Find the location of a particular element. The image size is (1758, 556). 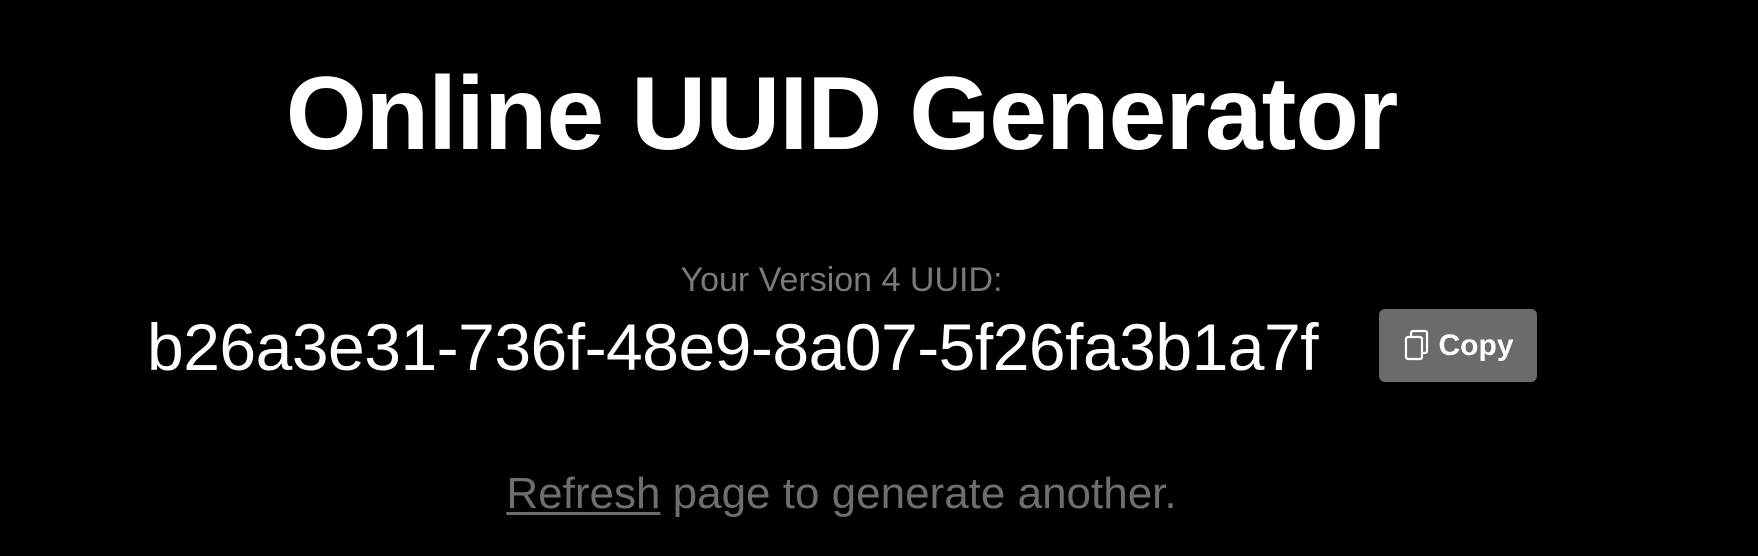

copy-button-label: Copy is located at coordinates (1476, 345).